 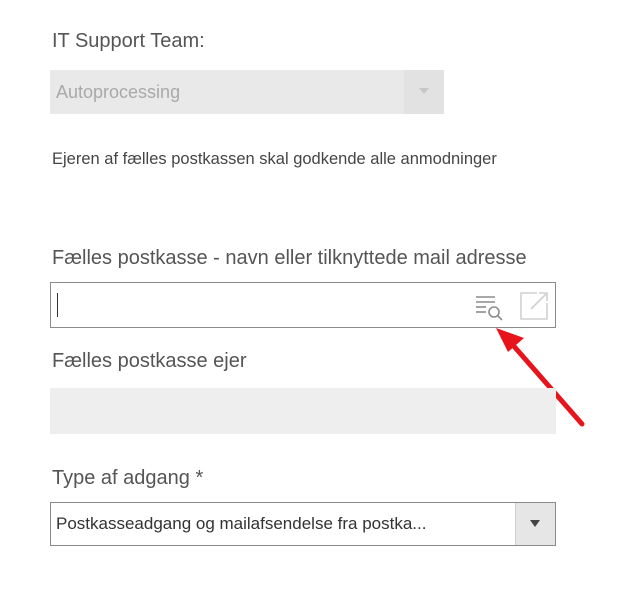 What do you see at coordinates (534, 306) in the screenshot?
I see `open-external-icon` at bounding box center [534, 306].